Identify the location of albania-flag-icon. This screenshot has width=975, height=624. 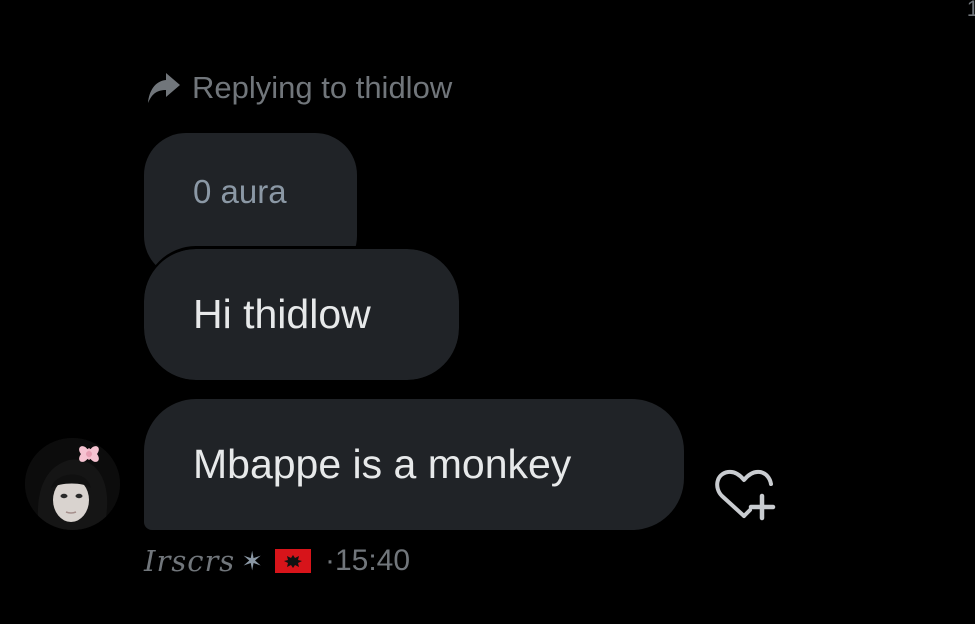
(292, 561).